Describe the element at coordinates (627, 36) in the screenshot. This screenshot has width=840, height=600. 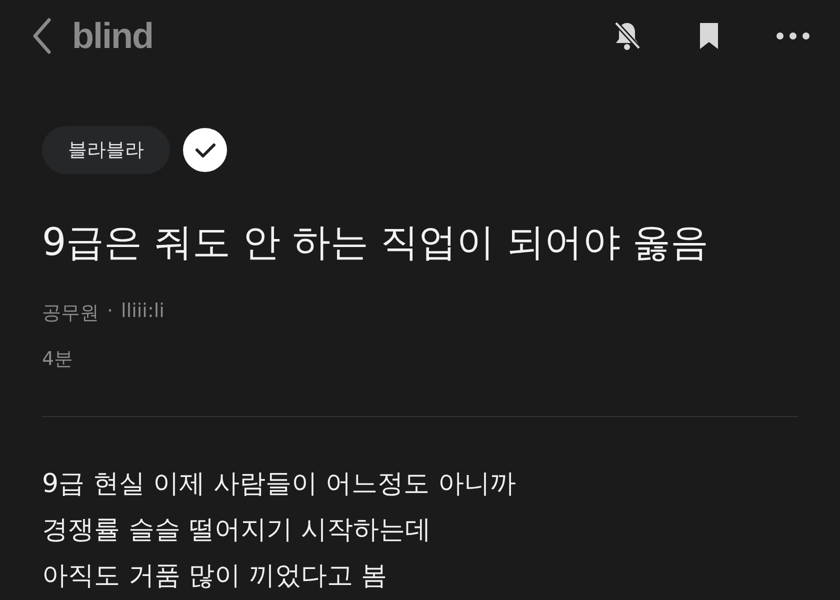
I see `muted-bell-icon` at that location.